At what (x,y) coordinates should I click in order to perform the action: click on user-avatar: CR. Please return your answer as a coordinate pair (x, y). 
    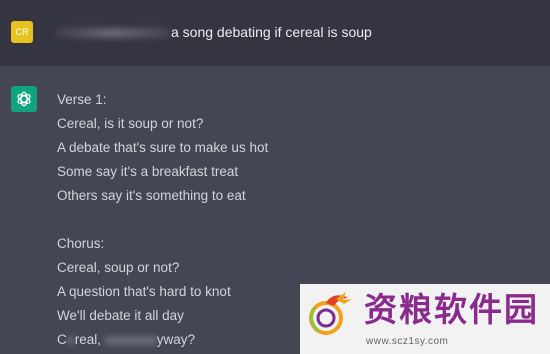
    Looking at the image, I should click on (22, 32).